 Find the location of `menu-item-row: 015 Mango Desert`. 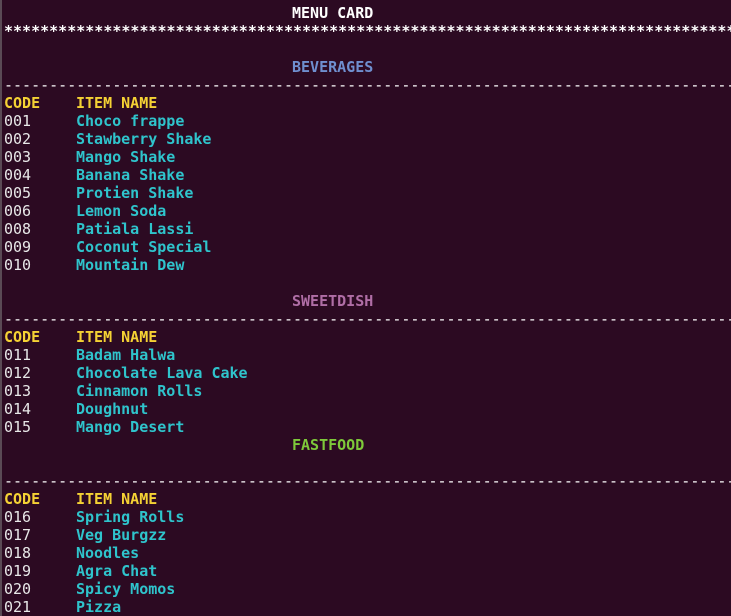

menu-item-row: 015 Mango Desert is located at coordinates (367, 427).